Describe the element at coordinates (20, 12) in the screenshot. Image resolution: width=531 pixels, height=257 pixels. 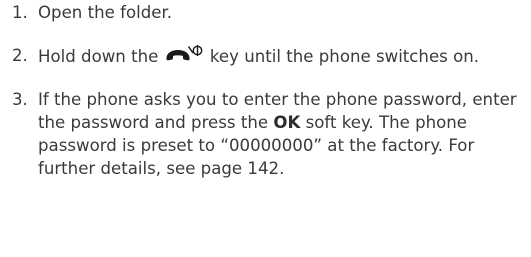
I see `step-number: 1.` at that location.